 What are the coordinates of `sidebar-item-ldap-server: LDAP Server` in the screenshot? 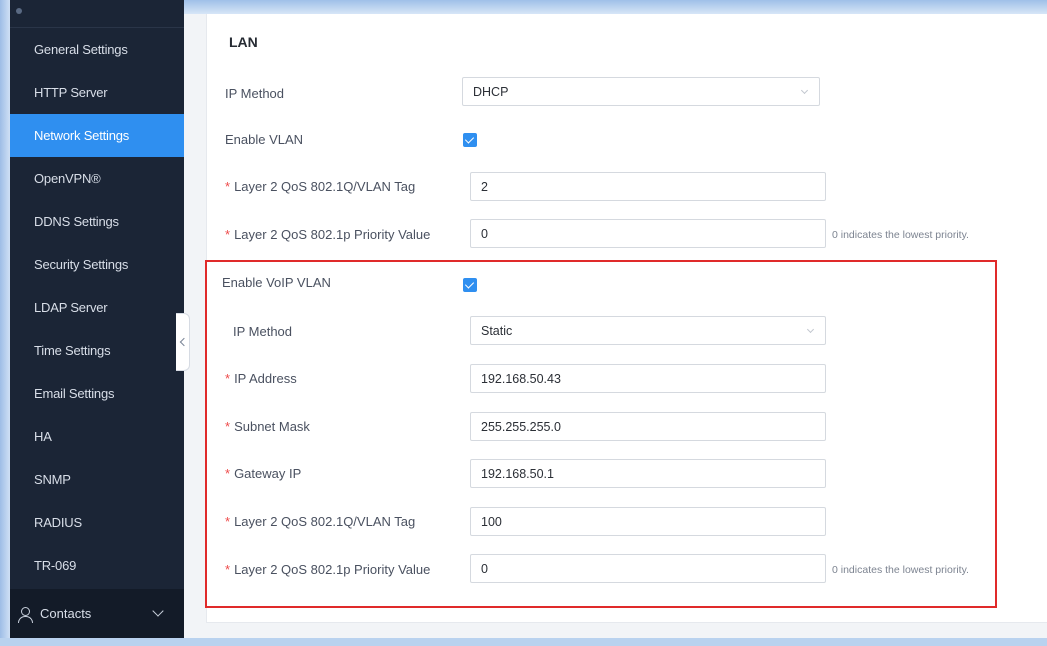 It's located at (97, 307).